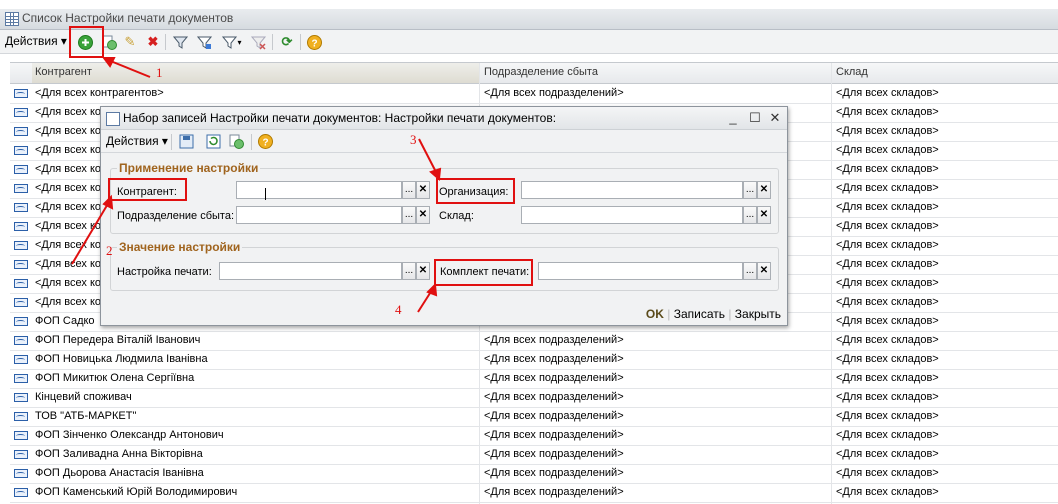 The image size is (1058, 504). Describe the element at coordinates (159, 72) in the screenshot. I see `annotation-label-1: 1` at that location.